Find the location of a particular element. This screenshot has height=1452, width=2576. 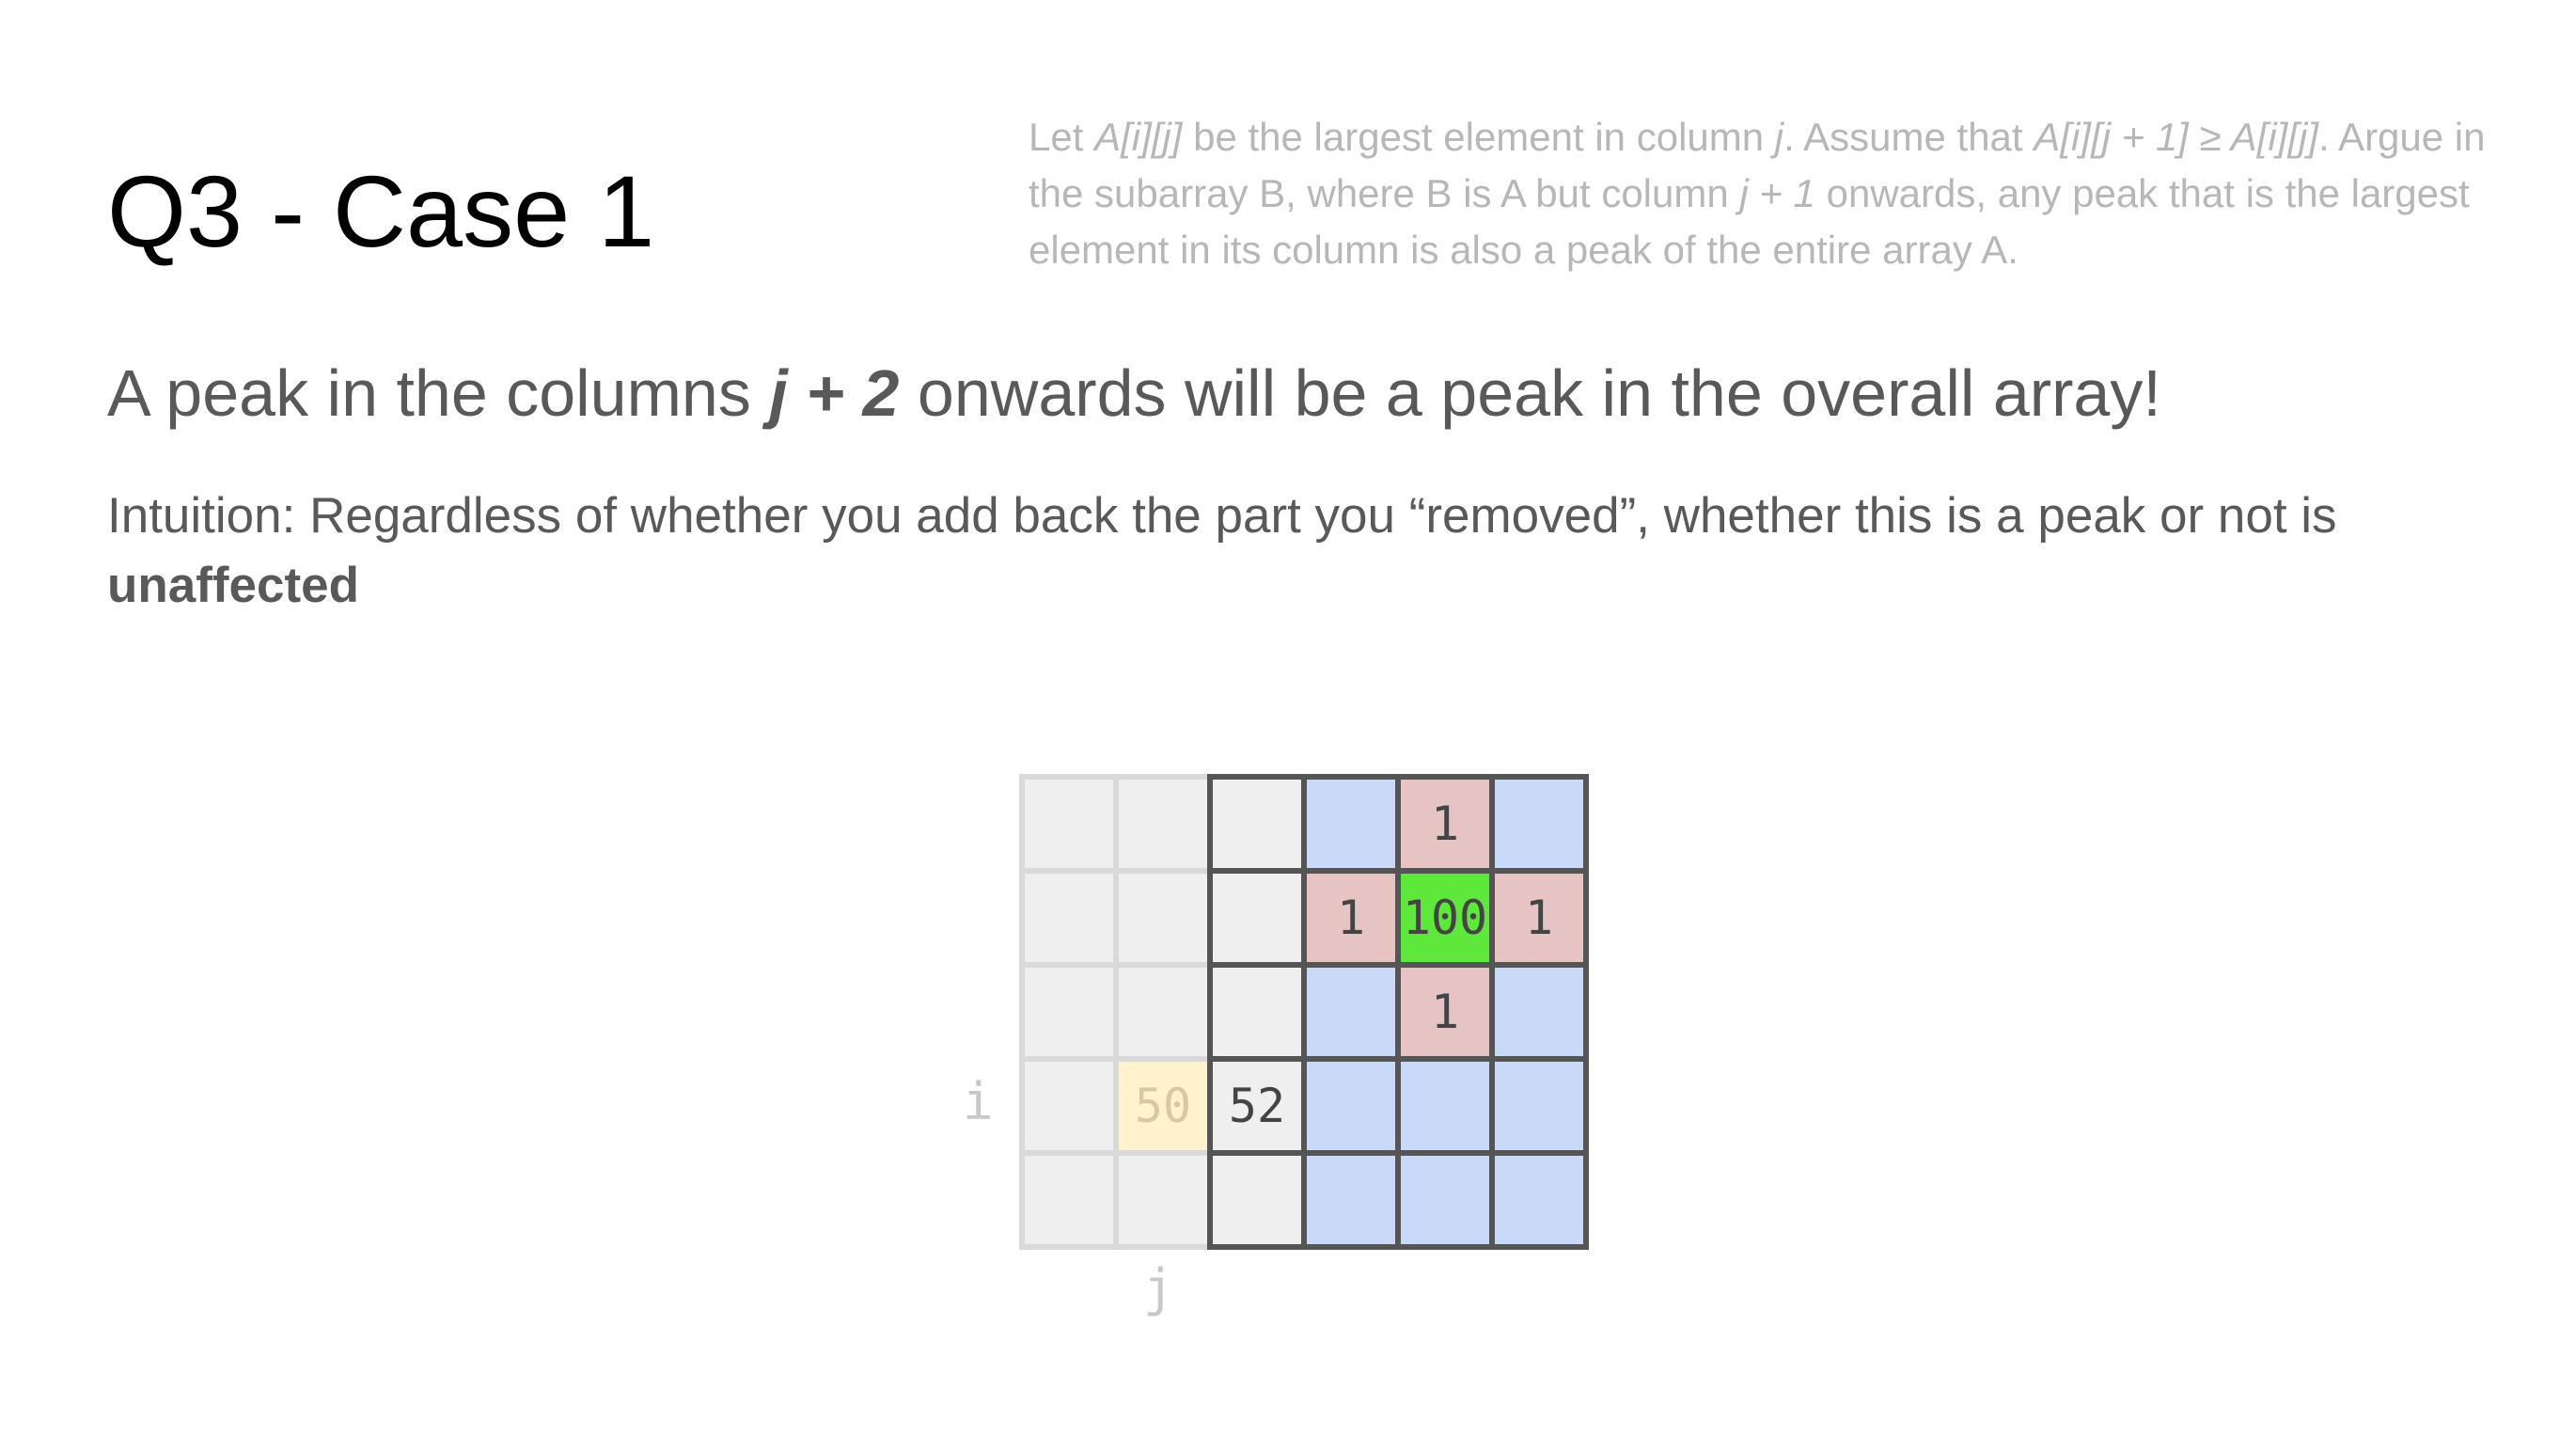

note-text-3: . Assume that is located at coordinates (1909, 137).